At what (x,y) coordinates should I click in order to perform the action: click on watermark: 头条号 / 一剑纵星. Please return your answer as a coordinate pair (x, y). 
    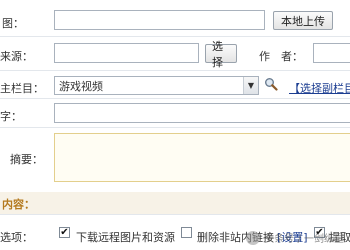
    Looking at the image, I should click on (295, 237).